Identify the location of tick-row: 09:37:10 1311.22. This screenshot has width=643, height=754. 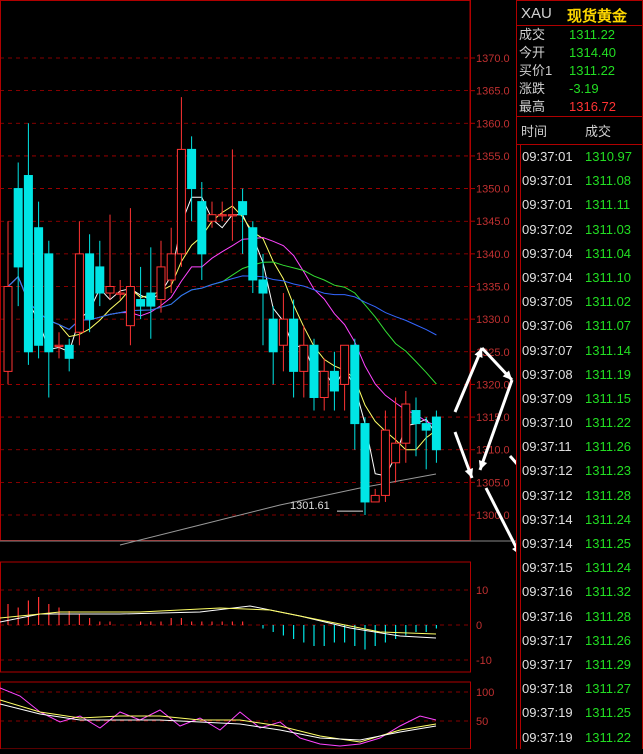
(579, 423).